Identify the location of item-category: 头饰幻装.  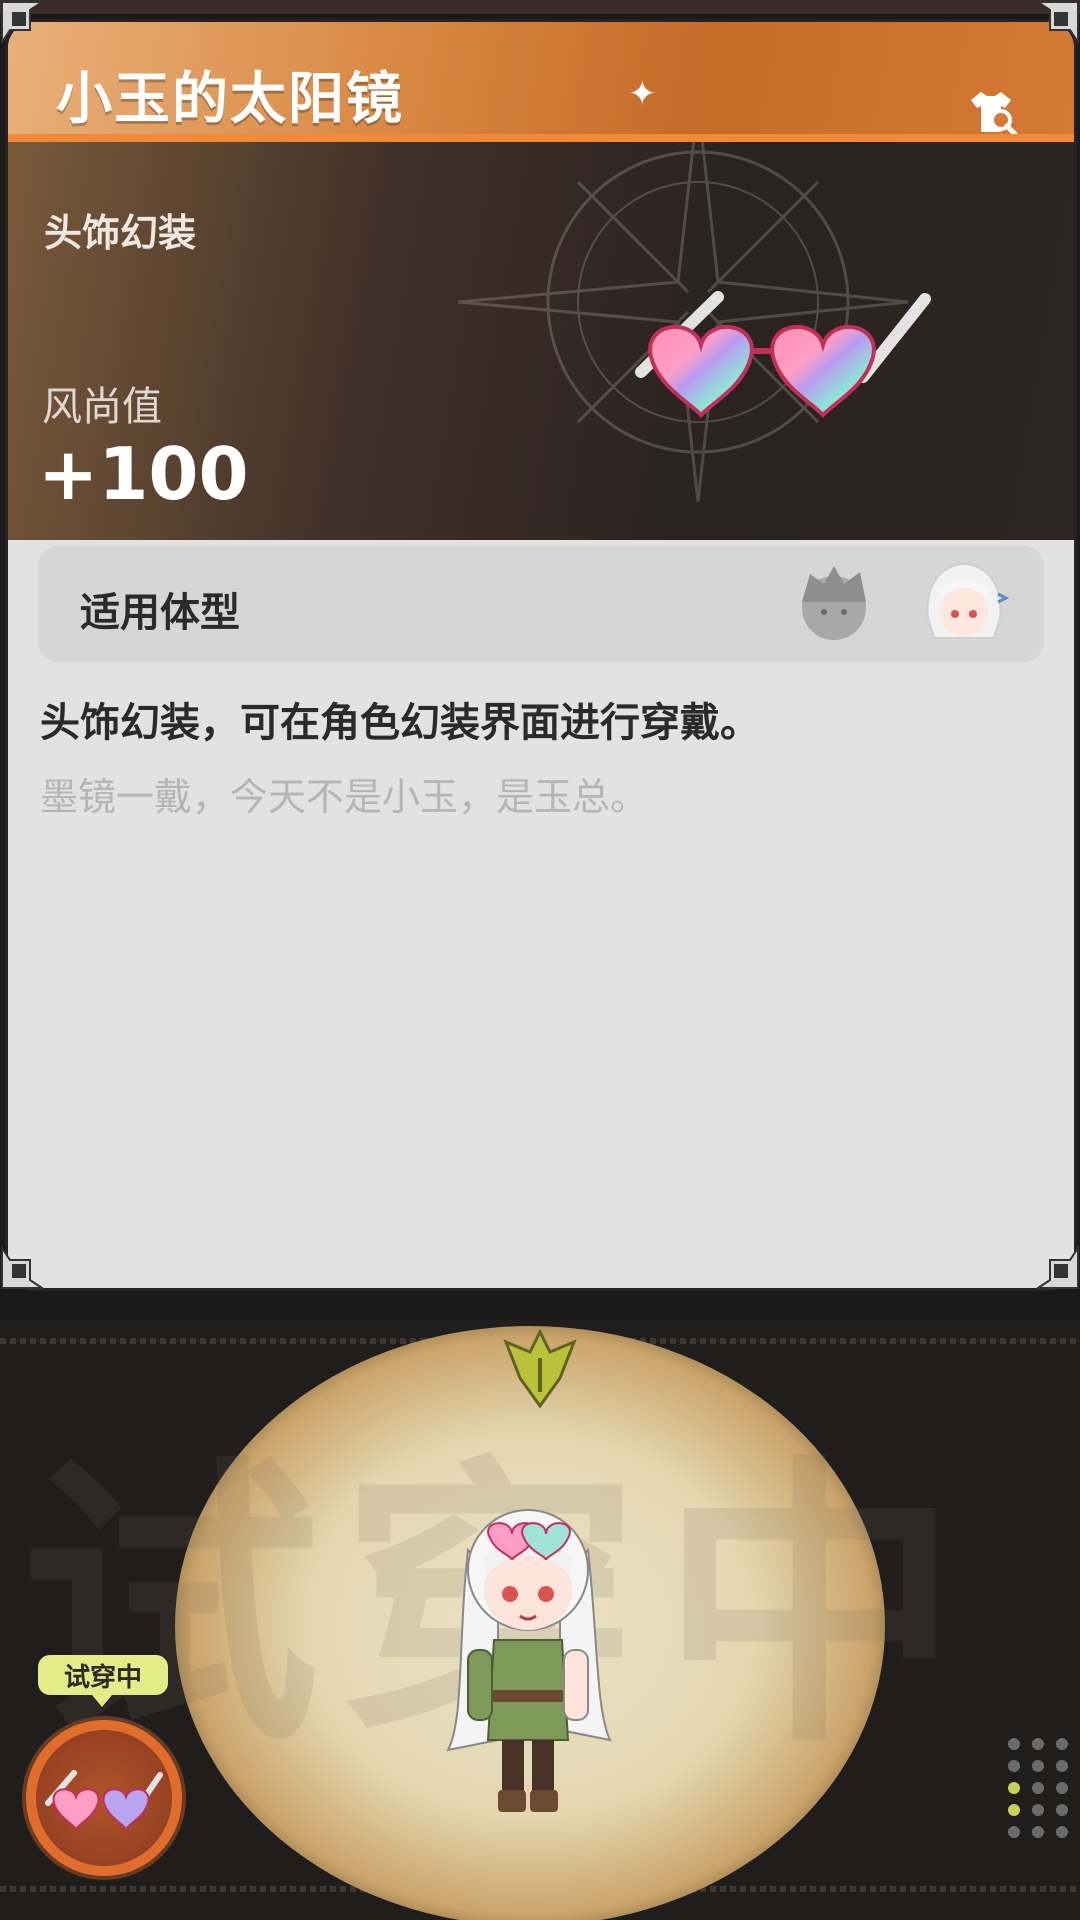
(120, 233).